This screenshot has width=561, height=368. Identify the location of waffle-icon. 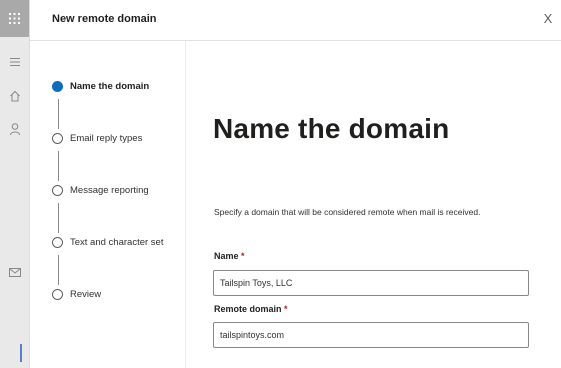
(14, 18).